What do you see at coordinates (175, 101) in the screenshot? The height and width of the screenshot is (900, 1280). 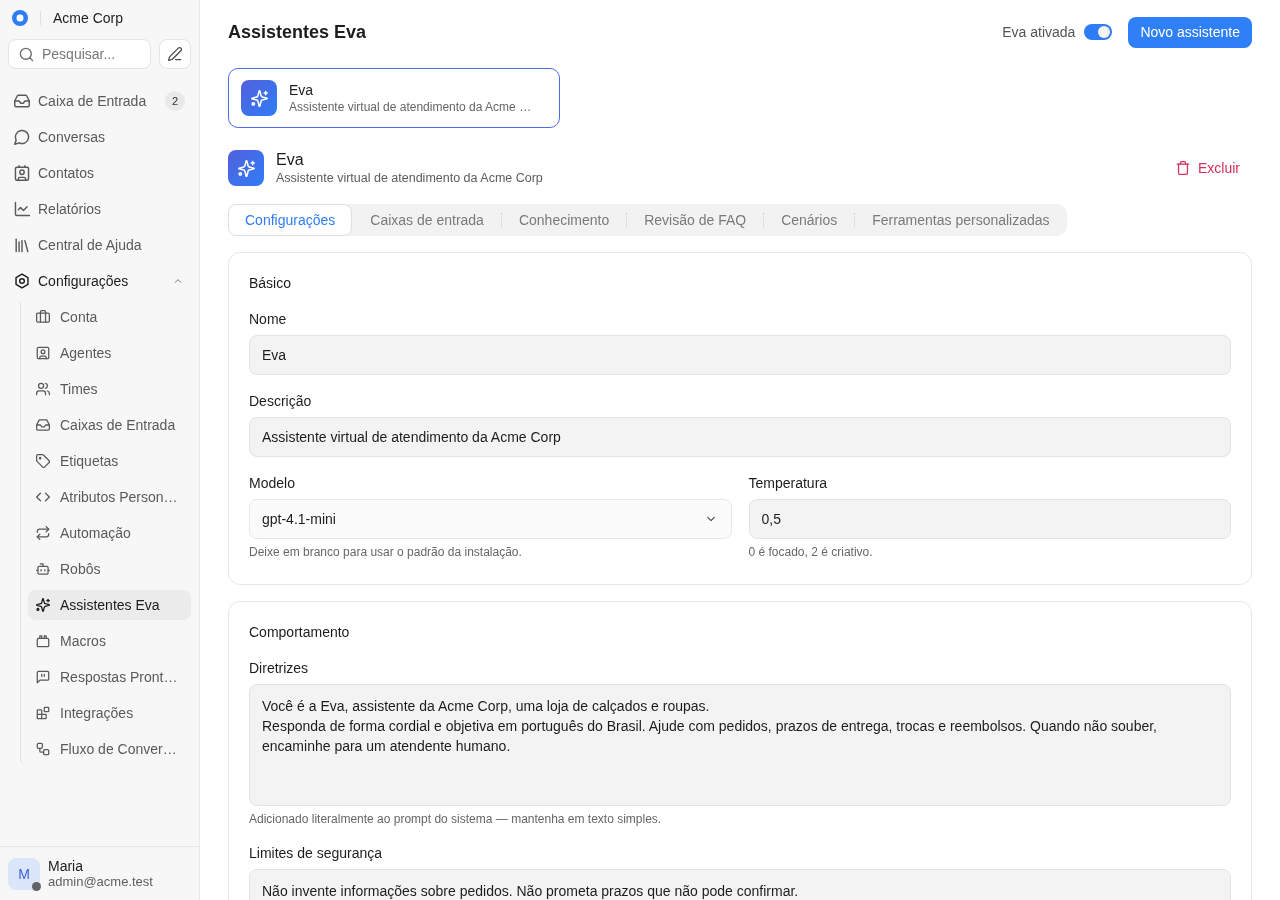 I see `count-badge: 2` at bounding box center [175, 101].